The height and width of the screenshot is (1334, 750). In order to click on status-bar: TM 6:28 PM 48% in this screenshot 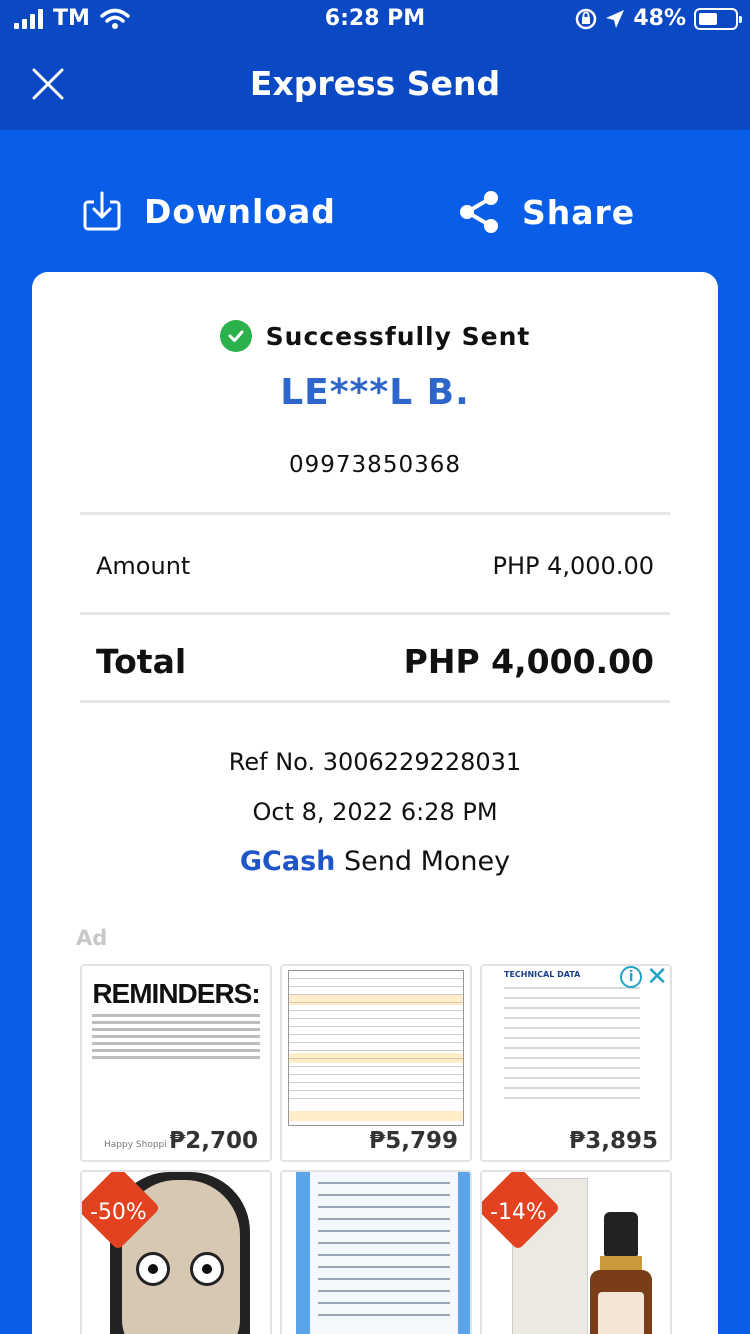, I will do `click(375, 21)`.